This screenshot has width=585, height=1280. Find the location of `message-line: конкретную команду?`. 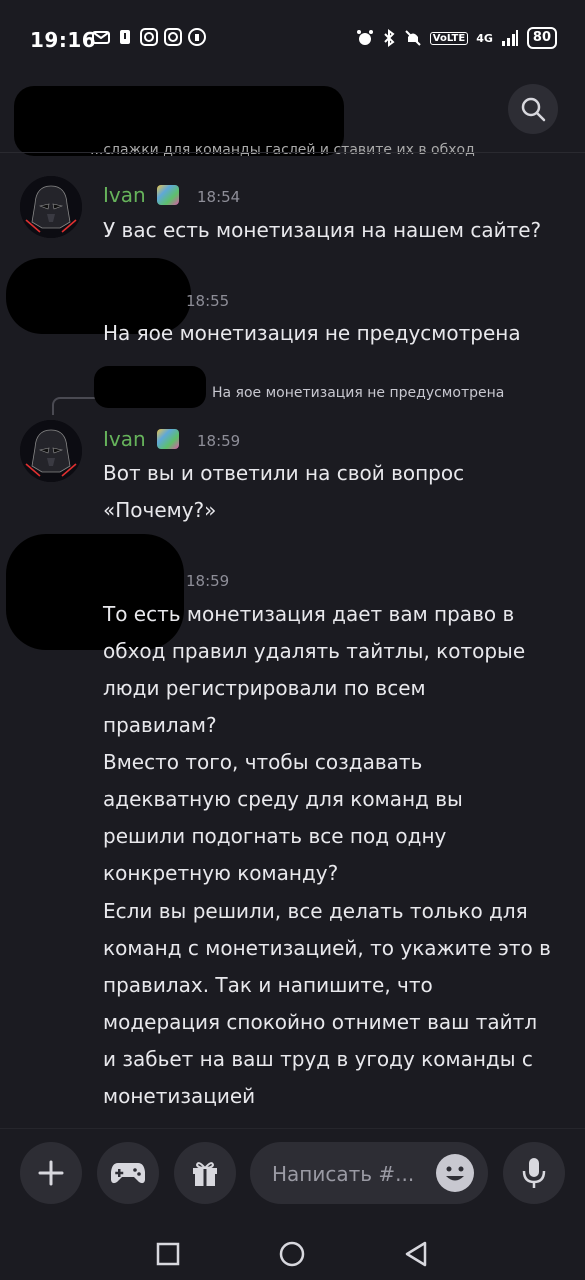

message-line: конкретную команду? is located at coordinates (221, 873).